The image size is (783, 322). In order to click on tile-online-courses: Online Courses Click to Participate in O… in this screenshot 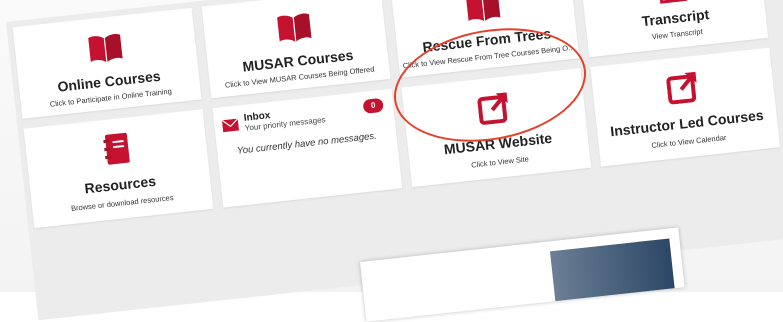, I will do `click(107, 63)`.